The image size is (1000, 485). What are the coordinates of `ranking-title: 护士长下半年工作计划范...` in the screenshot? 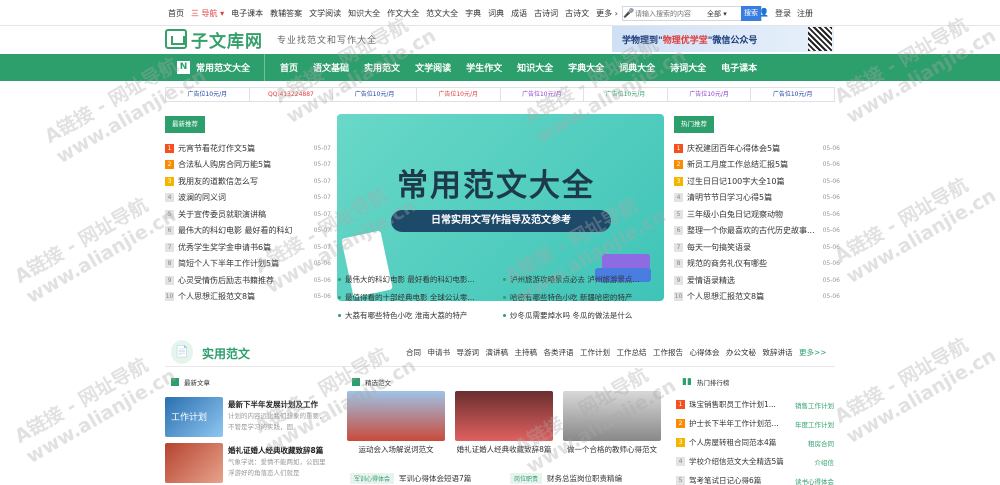 It's located at (734, 423).